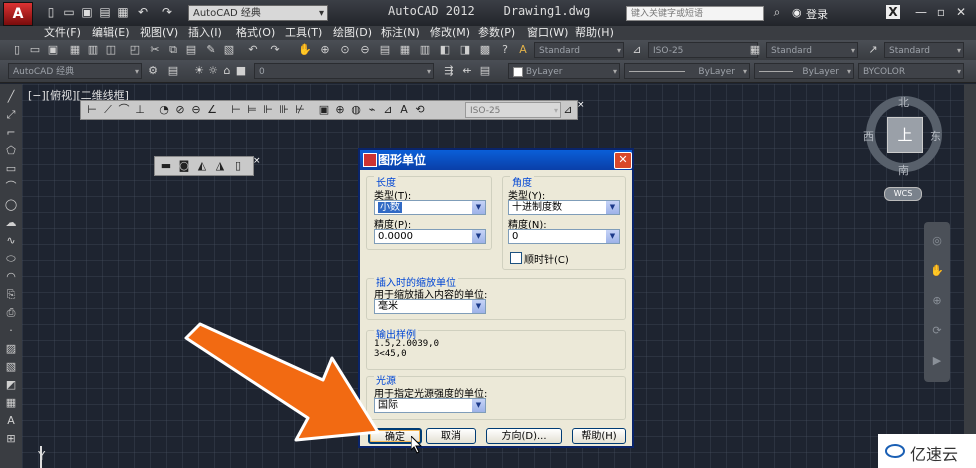 The image size is (976, 468). What do you see at coordinates (895, 451) in the screenshot?
I see `cloud-icon` at bounding box center [895, 451].